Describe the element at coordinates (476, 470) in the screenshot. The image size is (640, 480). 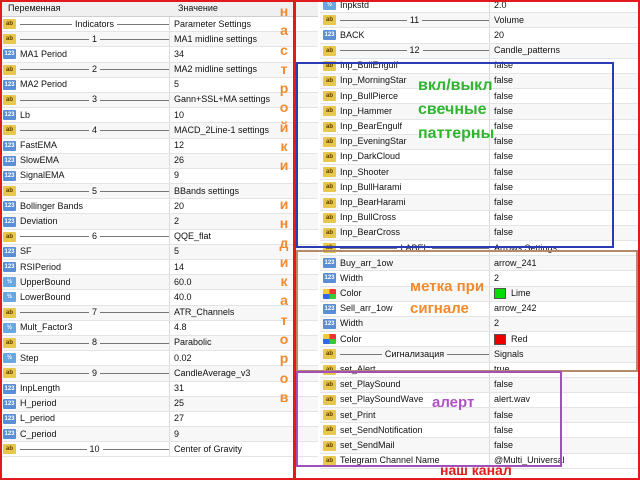
I see `channel-note: наш канал` at that location.